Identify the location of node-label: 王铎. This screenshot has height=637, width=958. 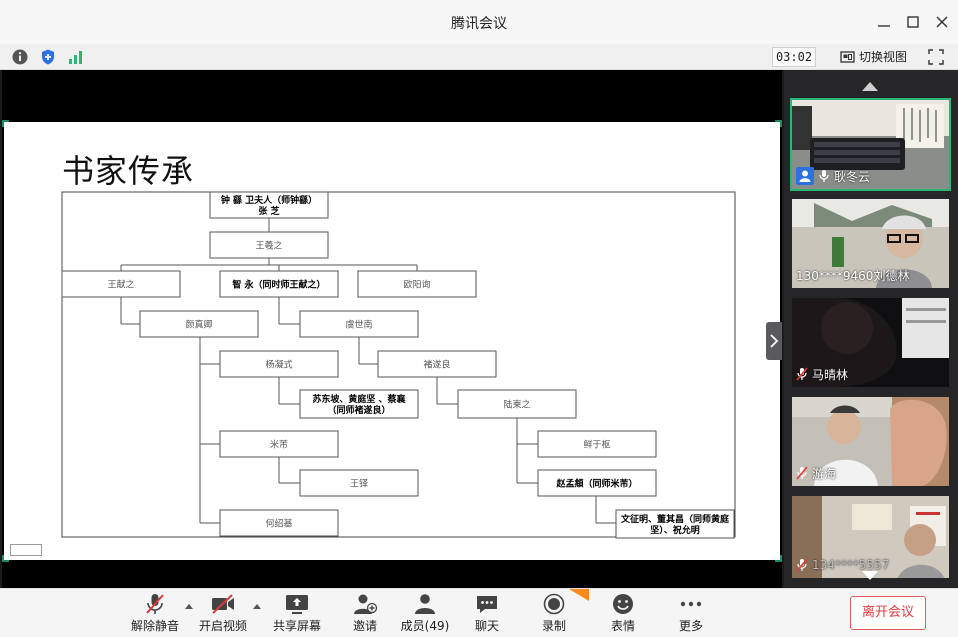
(359, 484).